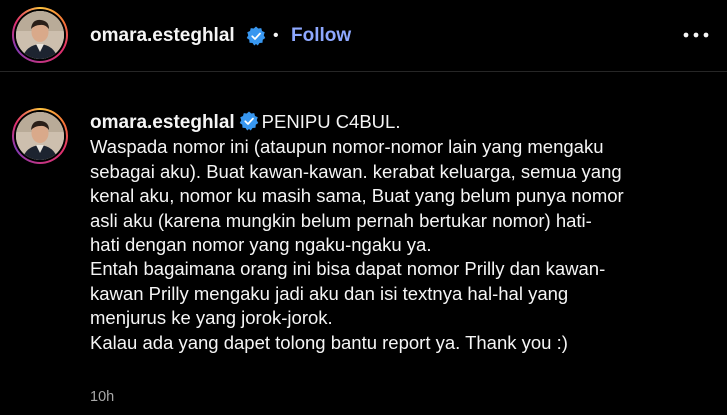  Describe the element at coordinates (696, 35) in the screenshot. I see `more-horizontal-icon` at that location.